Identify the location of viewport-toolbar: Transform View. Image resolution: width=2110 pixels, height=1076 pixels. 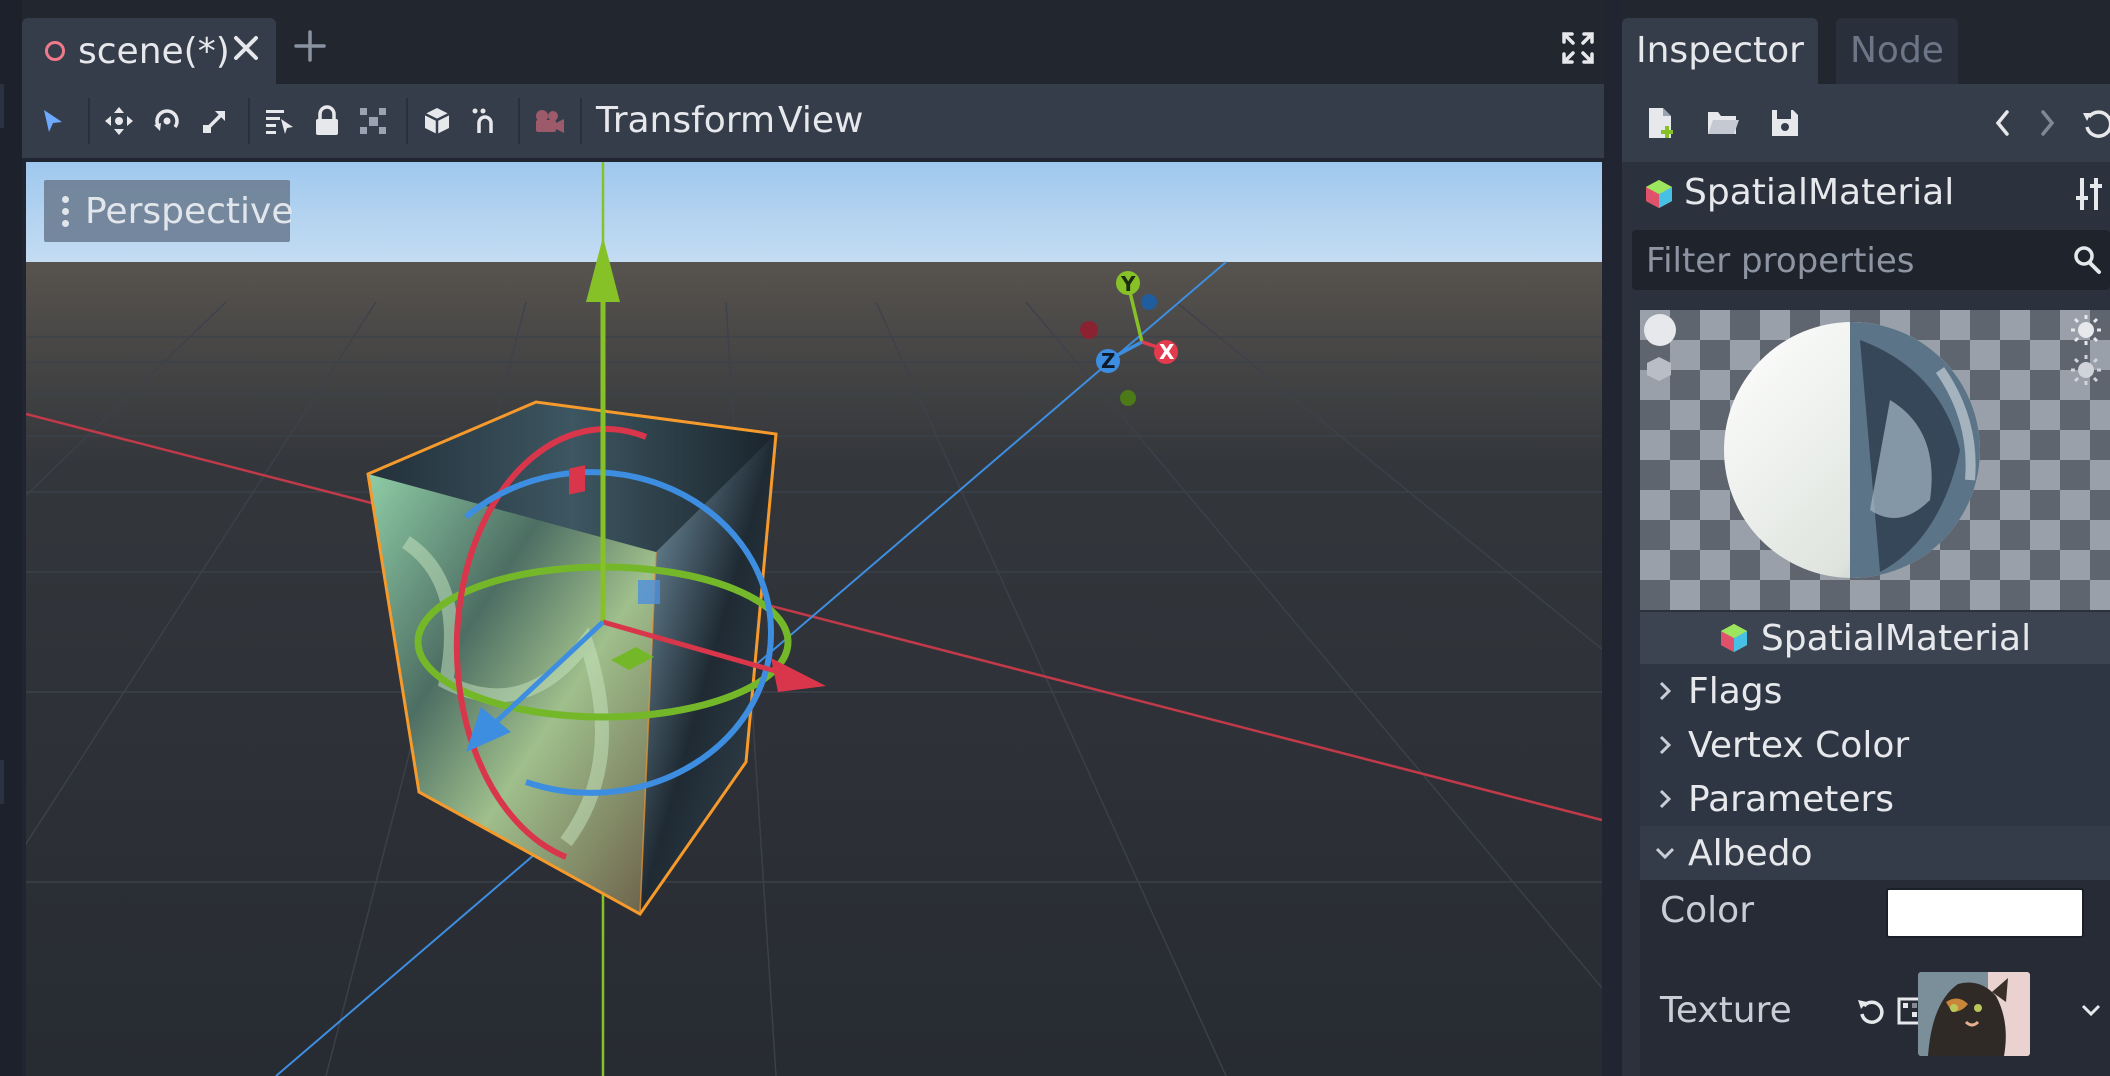
(813, 121).